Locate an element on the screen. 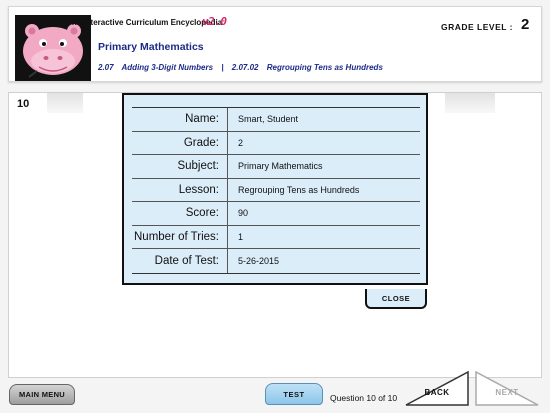 The width and height of the screenshot is (550, 413). result-value: Smart, Student is located at coordinates (268, 119).